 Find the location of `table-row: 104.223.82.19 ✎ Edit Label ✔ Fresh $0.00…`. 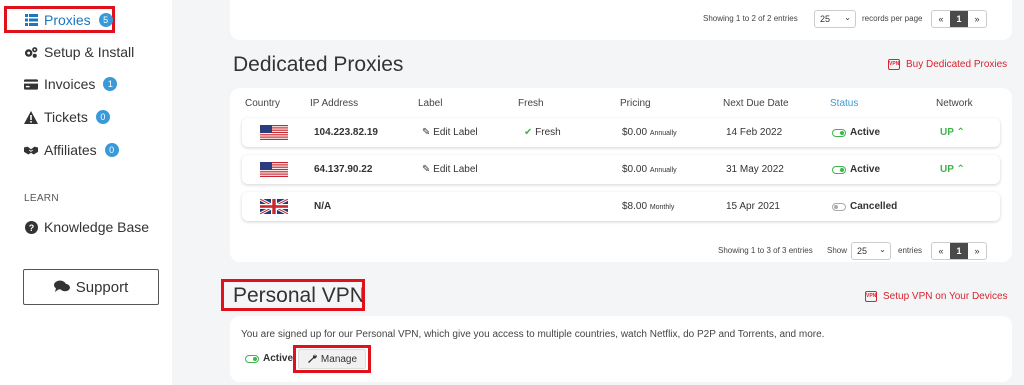

table-row: 104.223.82.19 ✎ Edit Label ✔ Fresh $0.00… is located at coordinates (621, 132).